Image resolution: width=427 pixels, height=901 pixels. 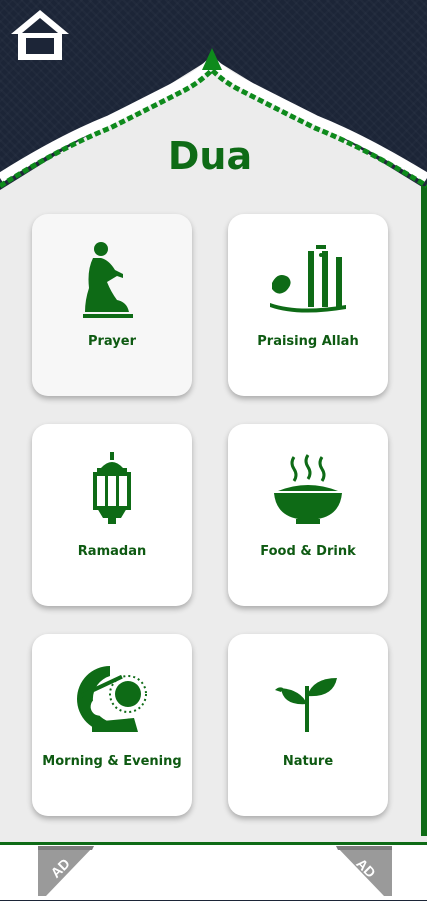 What do you see at coordinates (210, 156) in the screenshot?
I see `page-title: Dua` at bounding box center [210, 156].